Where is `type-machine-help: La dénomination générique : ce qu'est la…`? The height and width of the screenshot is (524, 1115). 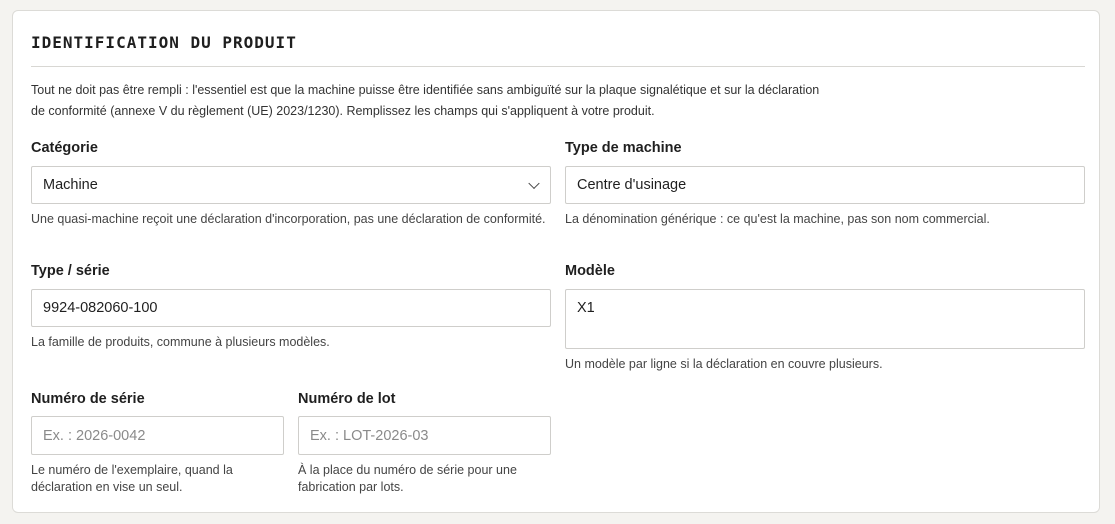 type-machine-help: La dénomination générique : ce qu'est la… is located at coordinates (777, 219).